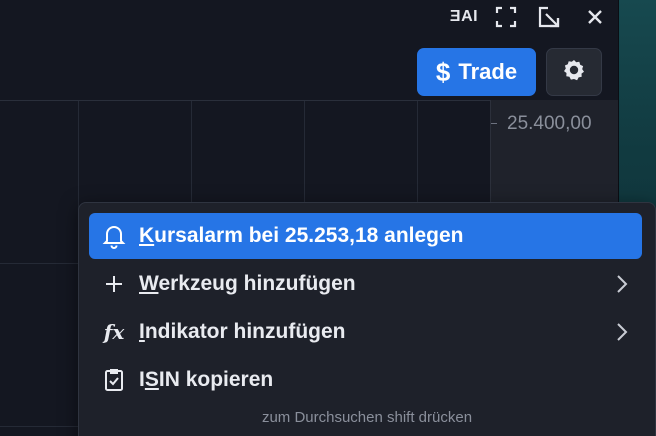 The image size is (656, 436). I want to click on menu-hint: zum Durchsuchen shift drücken, so click(367, 417).